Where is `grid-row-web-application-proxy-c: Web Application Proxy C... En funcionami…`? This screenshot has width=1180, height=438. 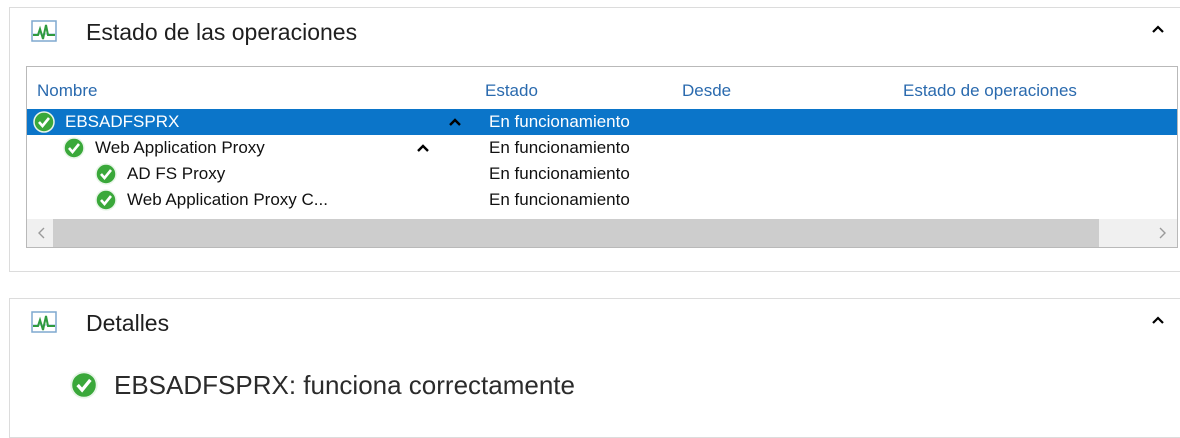
grid-row-web-application-proxy-c: Web Application Proxy C... En funcionami… is located at coordinates (602, 200).